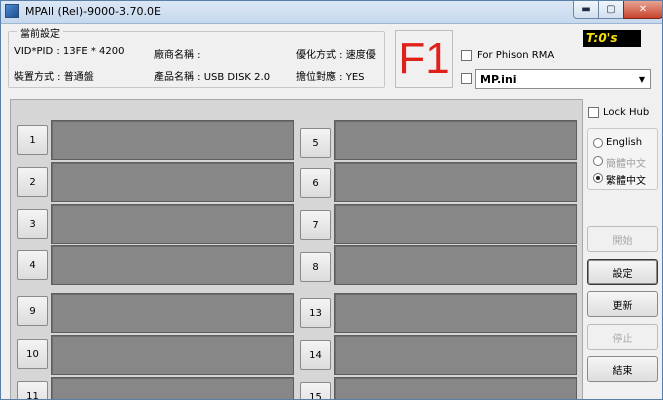 This screenshot has width=663, height=400. I want to click on port-button: 13, so click(315, 313).